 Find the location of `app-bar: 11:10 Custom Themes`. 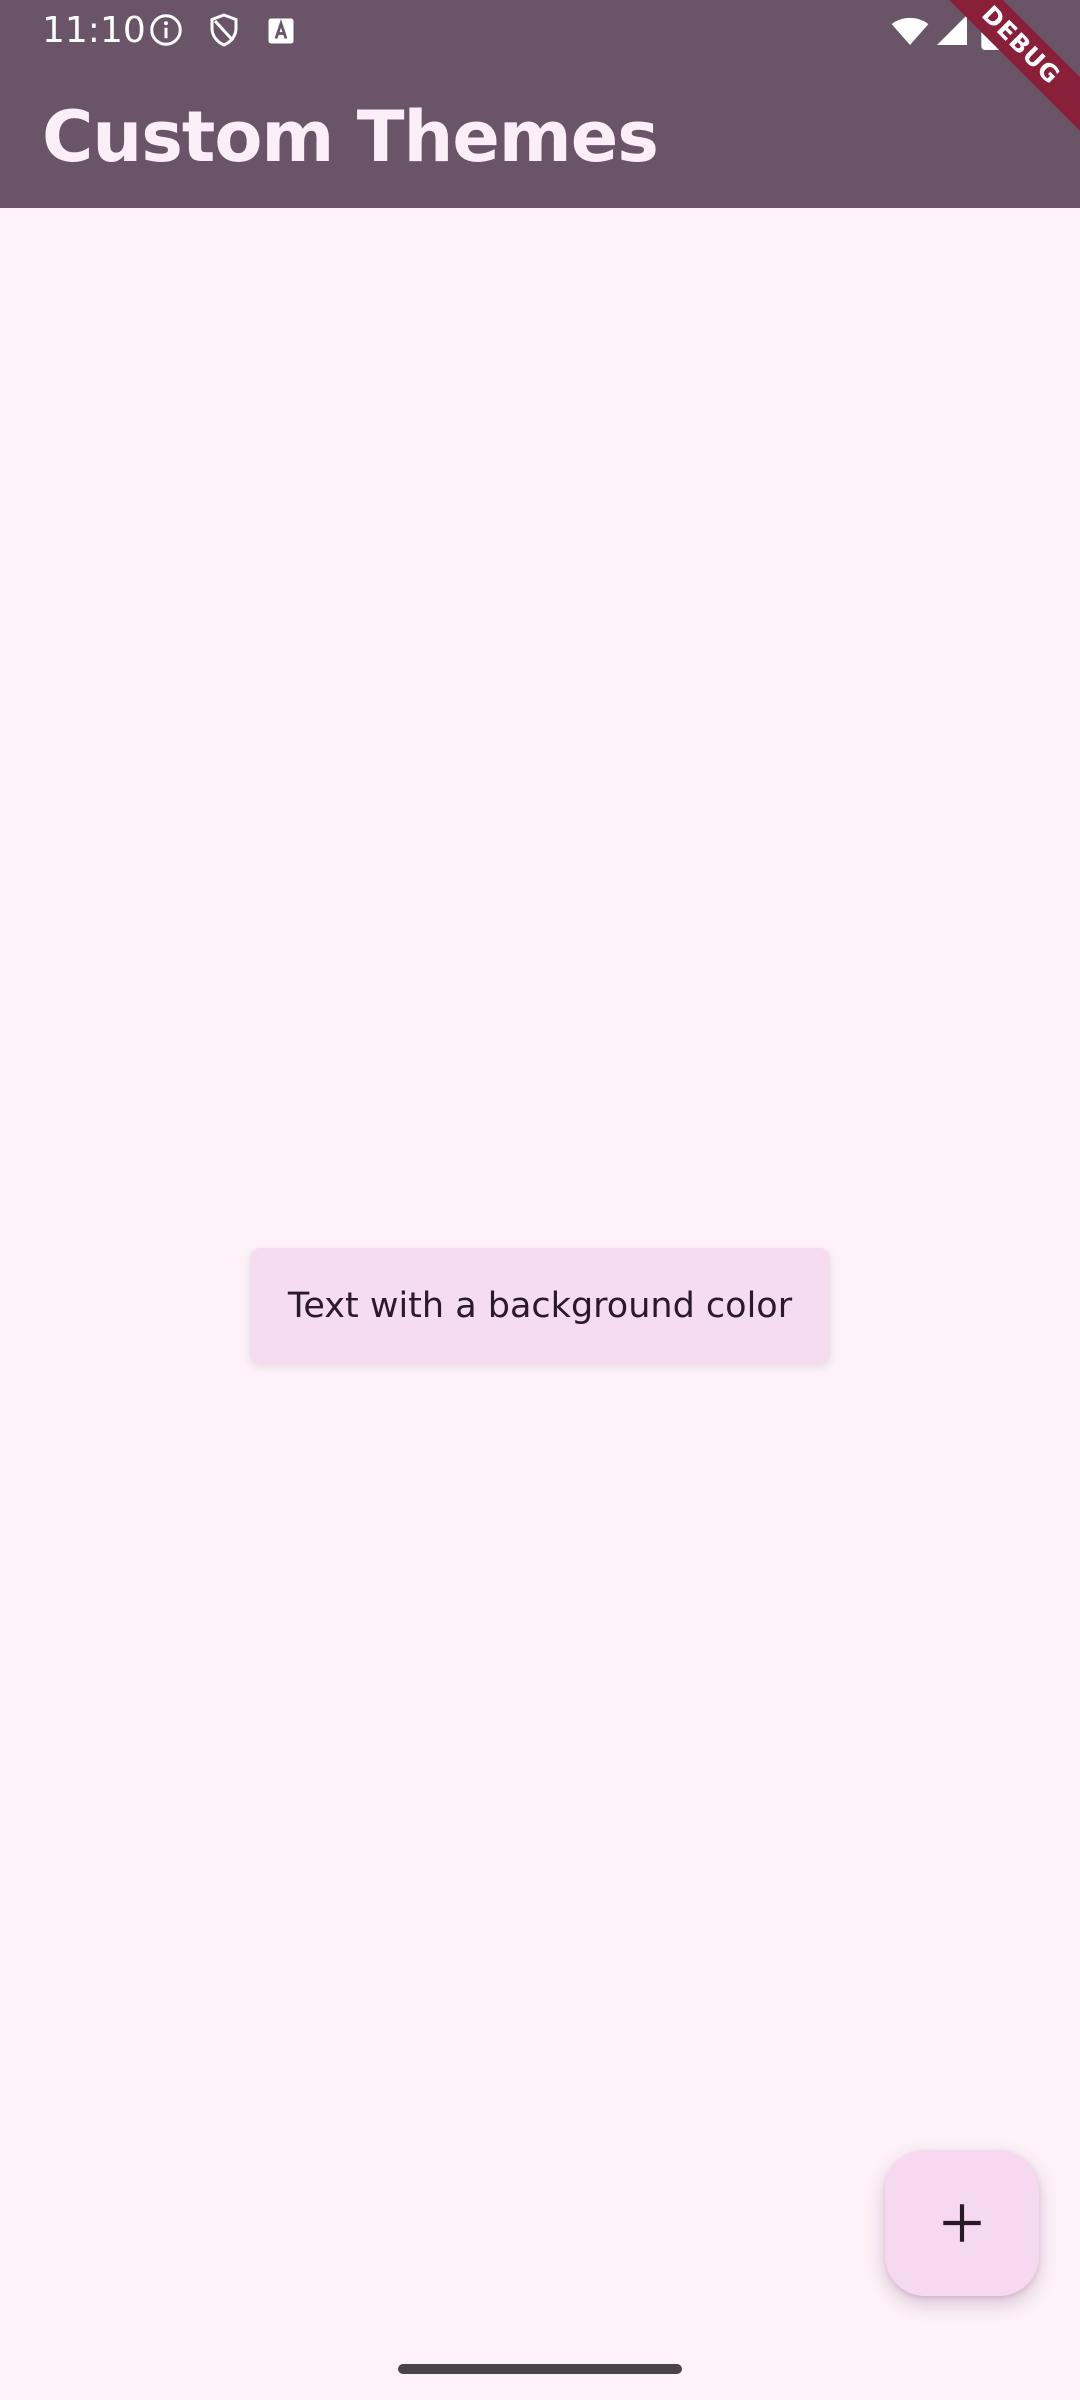

app-bar: 11:10 Custom Themes is located at coordinates (540, 104).